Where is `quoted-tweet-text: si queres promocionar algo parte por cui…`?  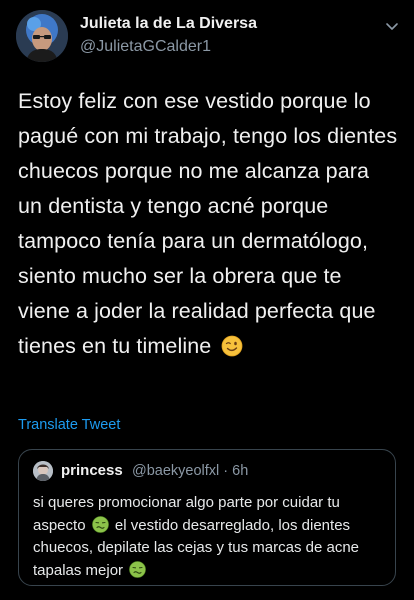
quoted-tweet-text: si queres promocionar algo parte por cui… is located at coordinates (209, 537).